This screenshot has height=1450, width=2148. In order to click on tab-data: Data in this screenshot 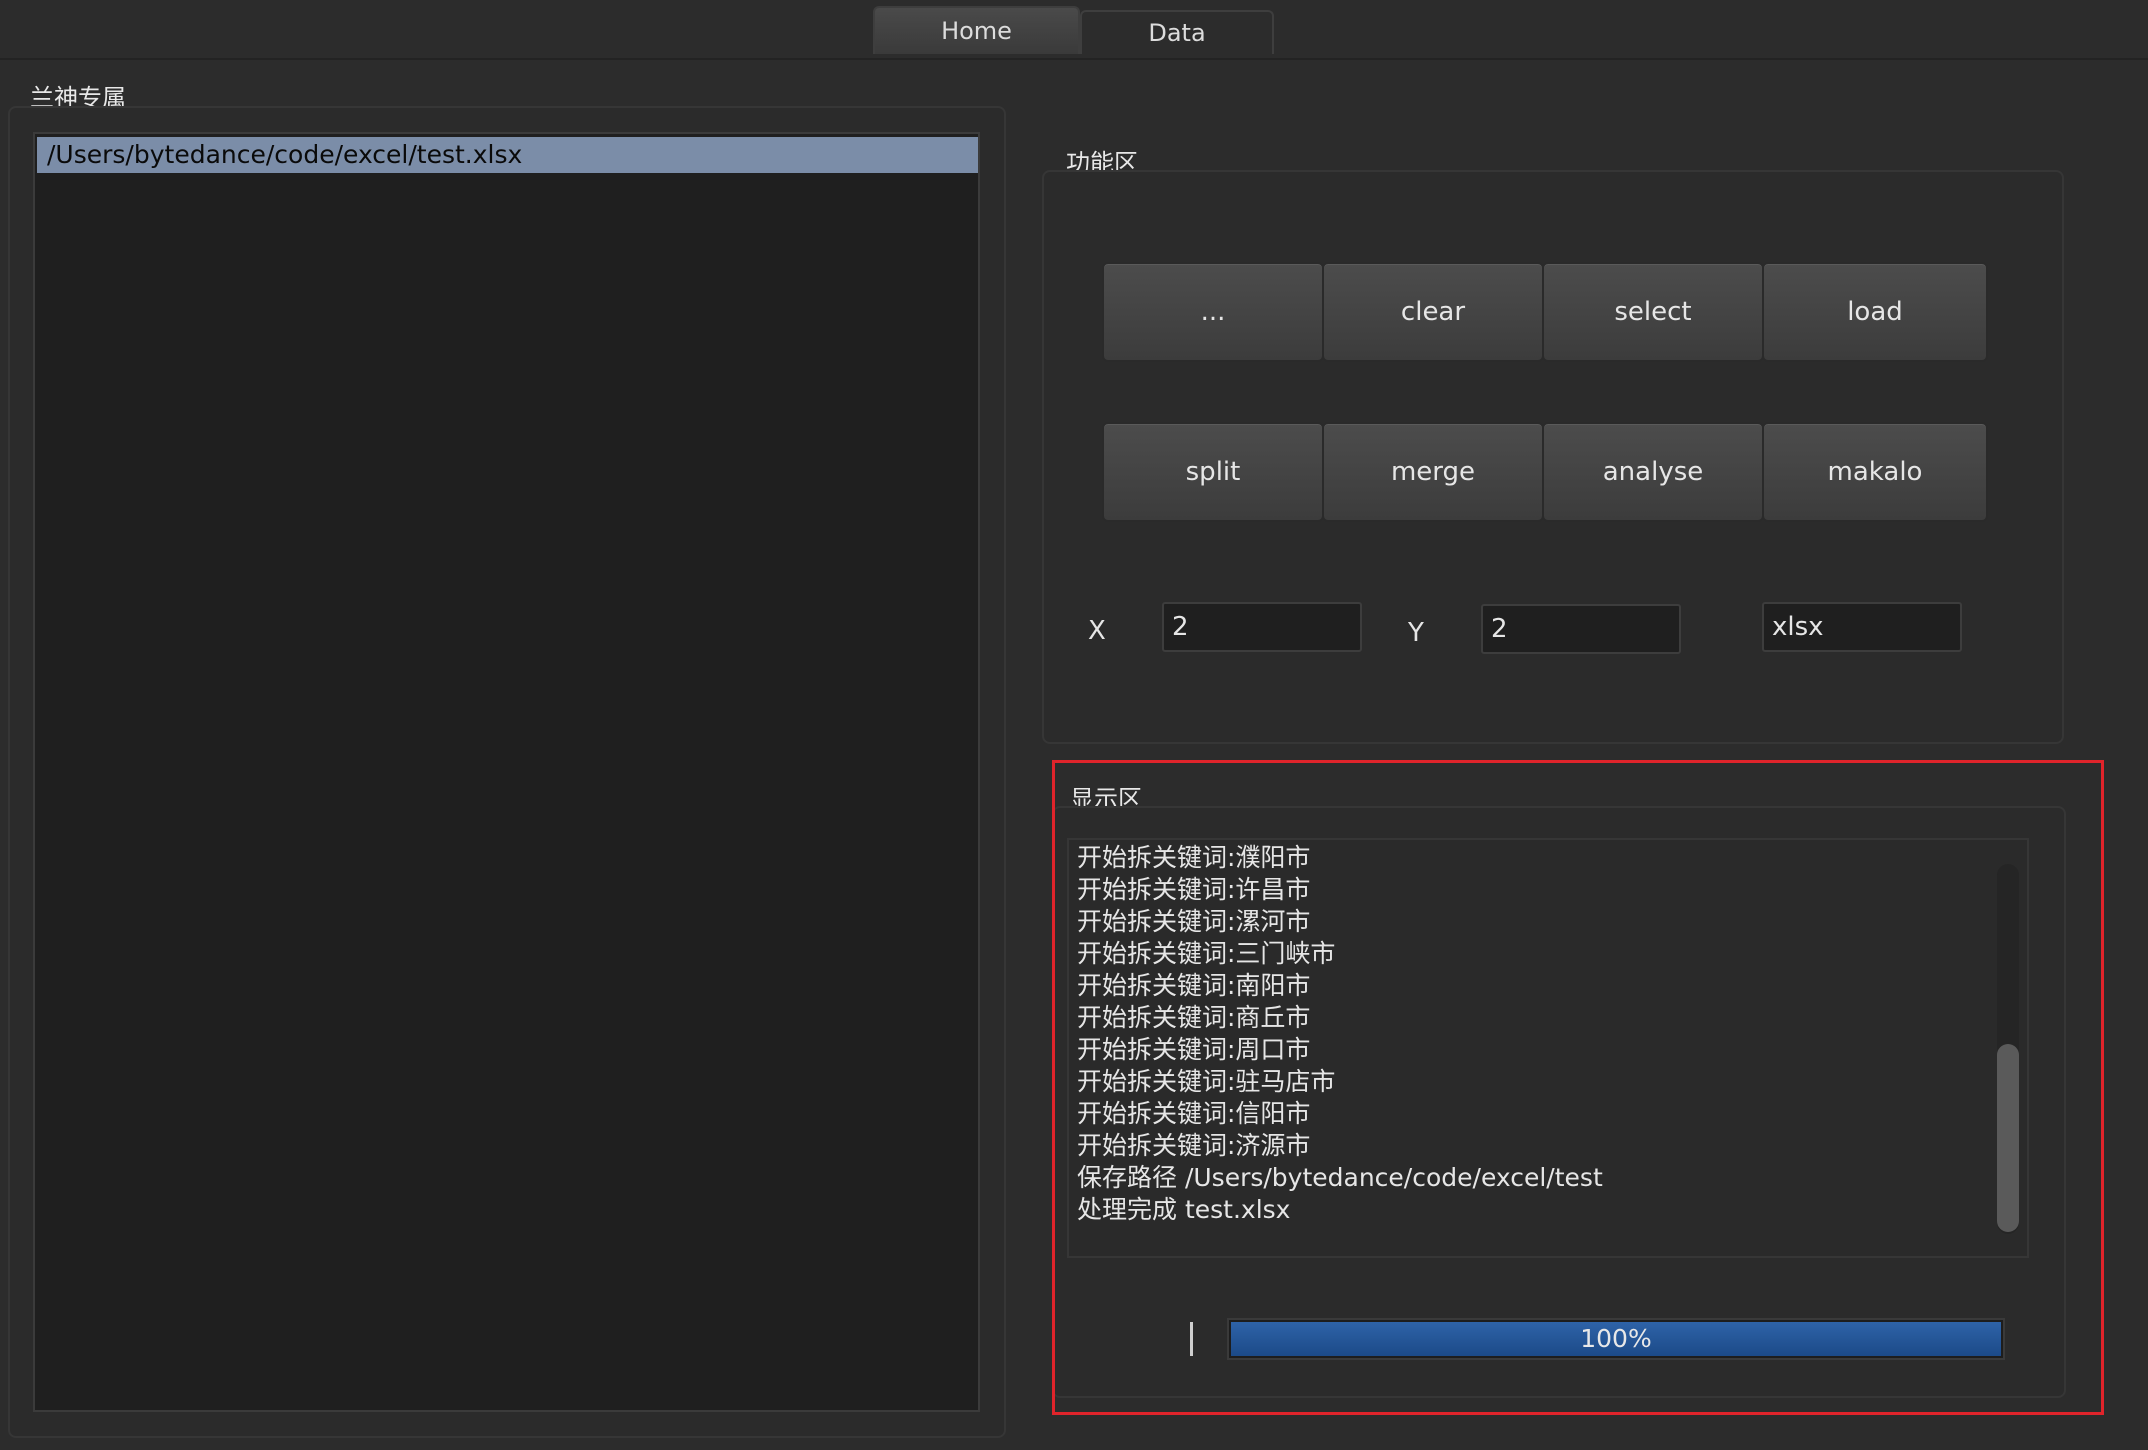, I will do `click(1177, 32)`.